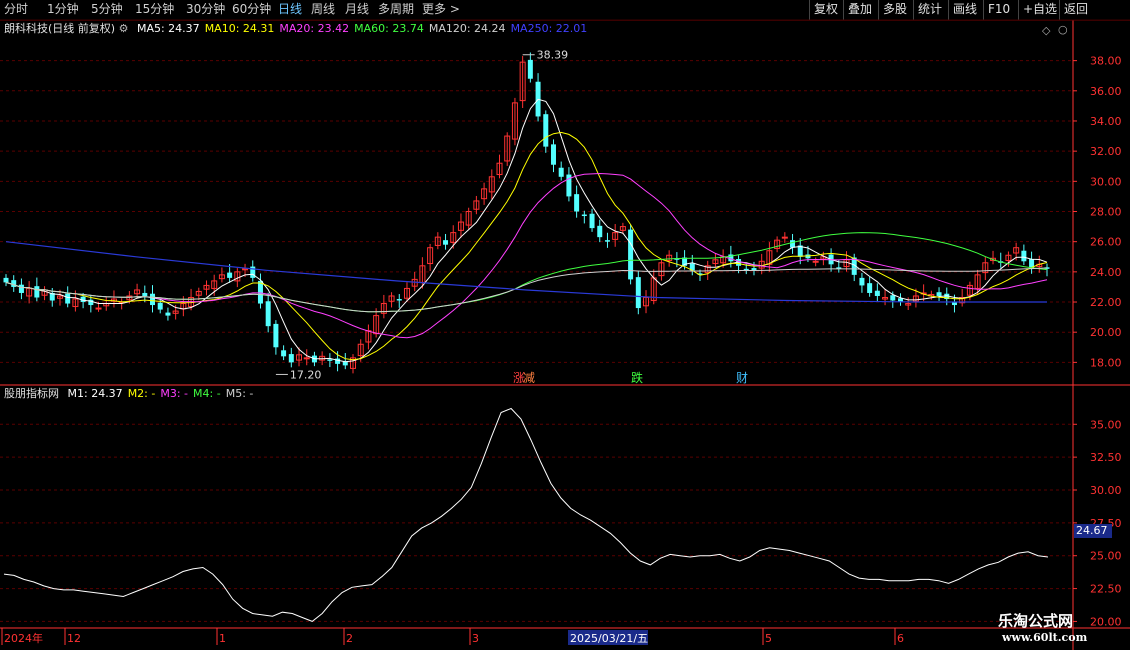 This screenshot has height=650, width=1130. What do you see at coordinates (1106, 242) in the screenshot?
I see `main-y-tick-label: 26.00` at bounding box center [1106, 242].